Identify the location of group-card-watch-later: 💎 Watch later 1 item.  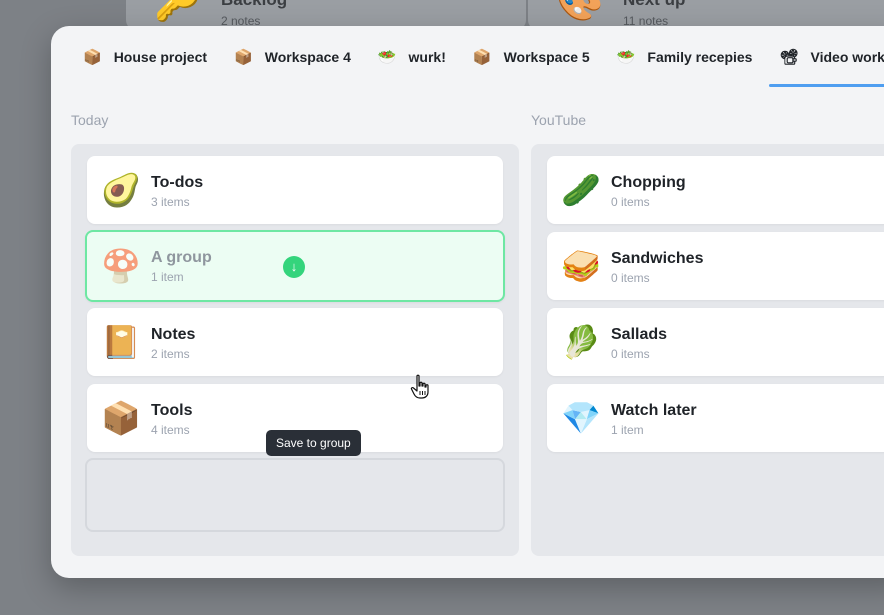
(715, 418).